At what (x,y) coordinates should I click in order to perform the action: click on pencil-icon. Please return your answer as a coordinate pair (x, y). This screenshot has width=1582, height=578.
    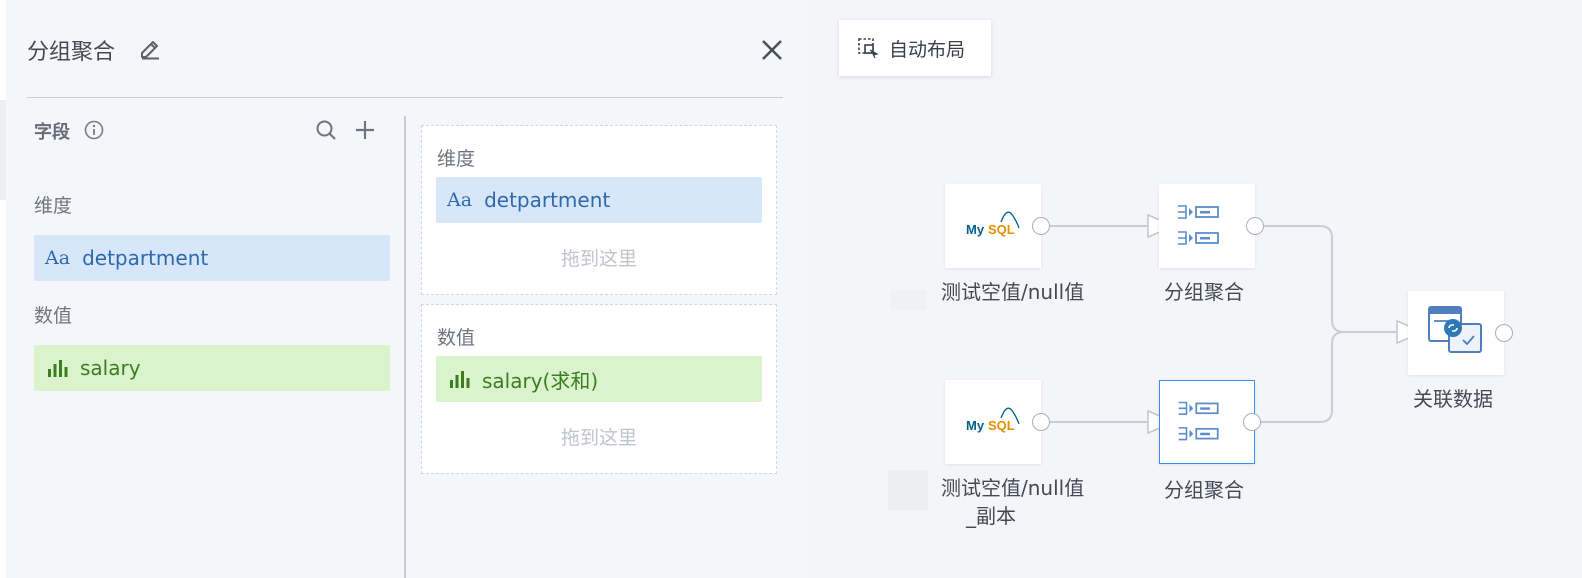
    Looking at the image, I should click on (150, 49).